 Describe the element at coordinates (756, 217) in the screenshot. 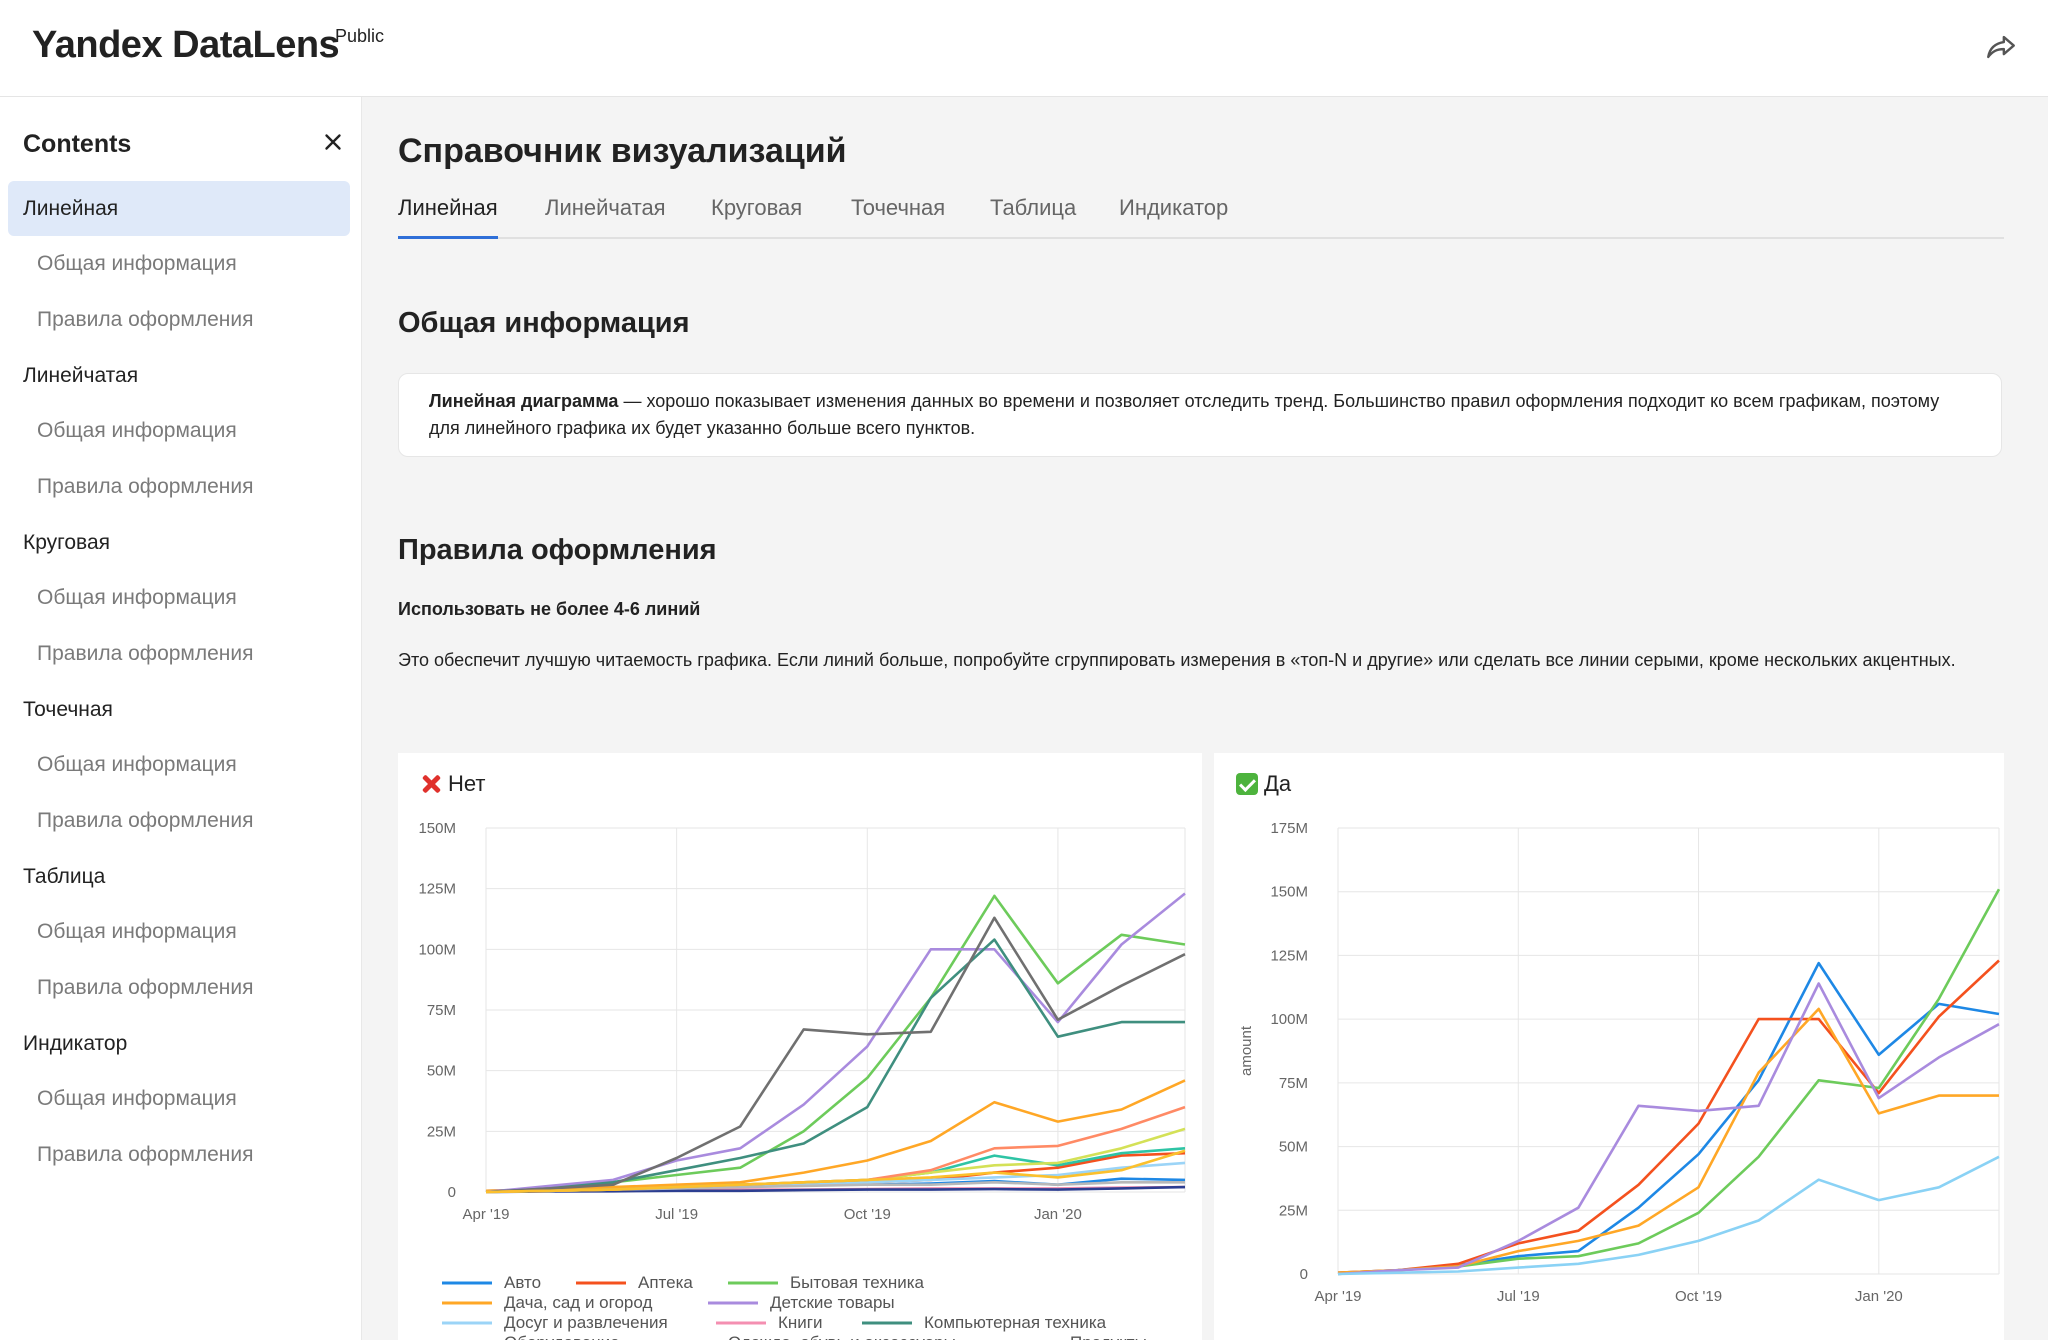

I see `tab-pie: Круговая` at that location.